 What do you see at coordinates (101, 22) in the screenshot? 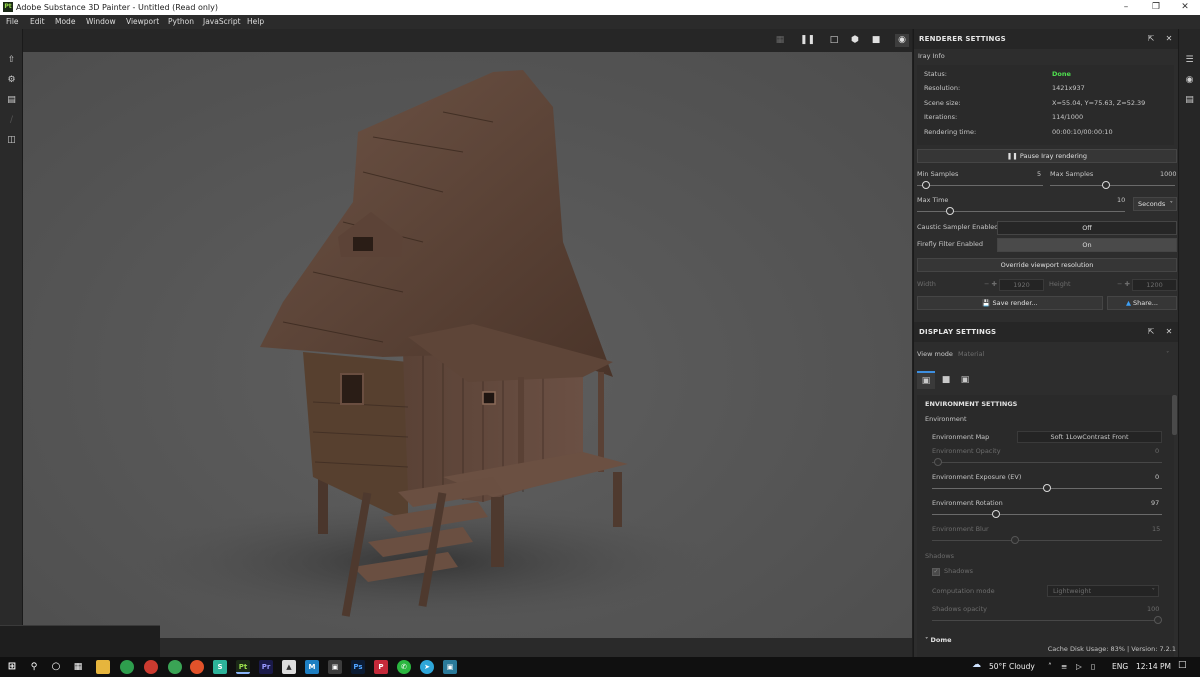
I see `menu-window: Window` at bounding box center [101, 22].